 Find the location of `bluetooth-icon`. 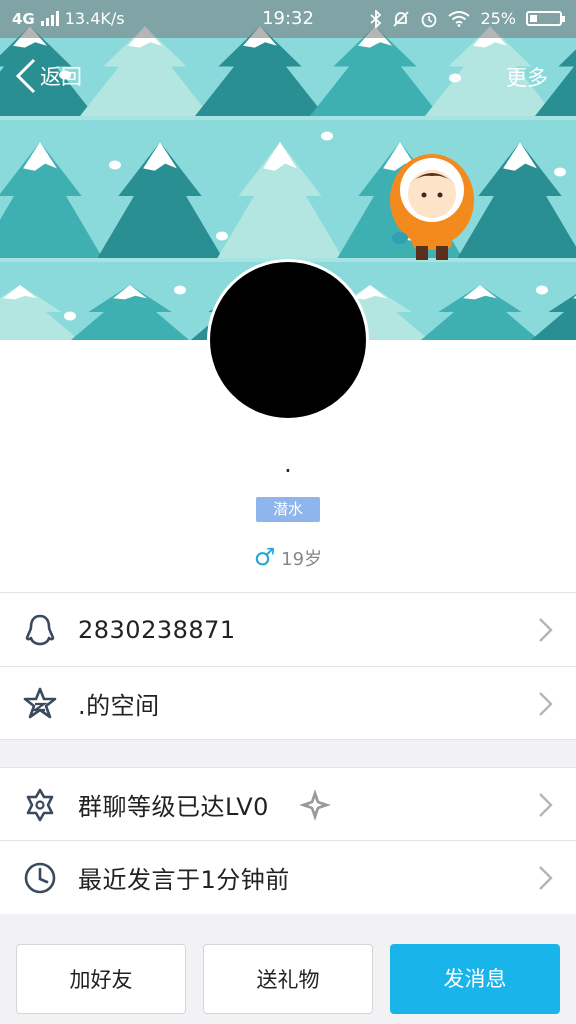

bluetooth-icon is located at coordinates (376, 18).